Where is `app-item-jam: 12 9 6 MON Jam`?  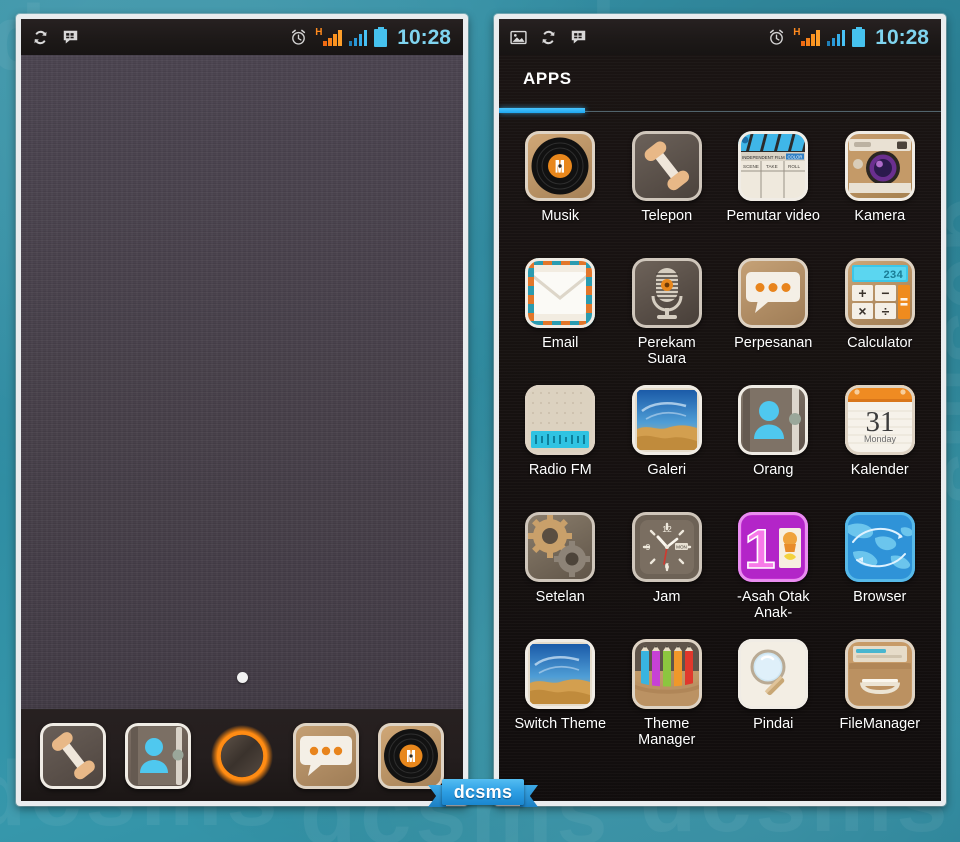 app-item-jam: 12 9 6 MON Jam is located at coordinates (667, 568).